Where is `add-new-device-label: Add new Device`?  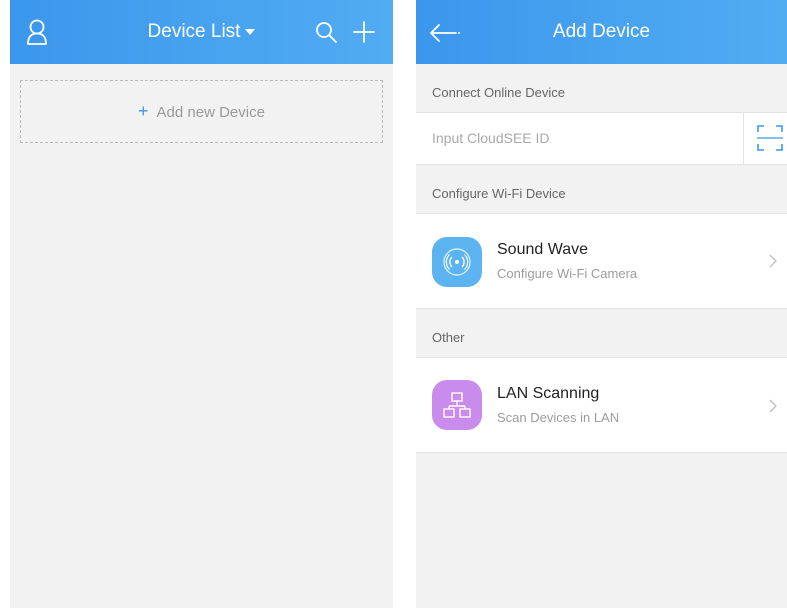
add-new-device-label: Add new Device is located at coordinates (210, 112).